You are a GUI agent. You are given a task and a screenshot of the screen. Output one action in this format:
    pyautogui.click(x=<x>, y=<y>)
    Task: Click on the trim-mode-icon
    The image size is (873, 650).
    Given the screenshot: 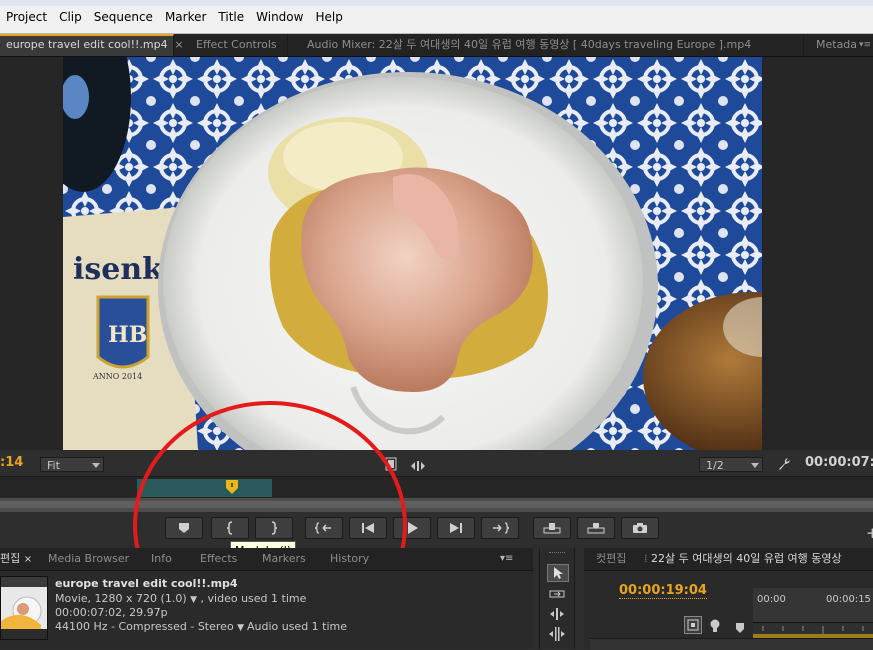 What is the action you would take?
    pyautogui.click(x=418, y=464)
    